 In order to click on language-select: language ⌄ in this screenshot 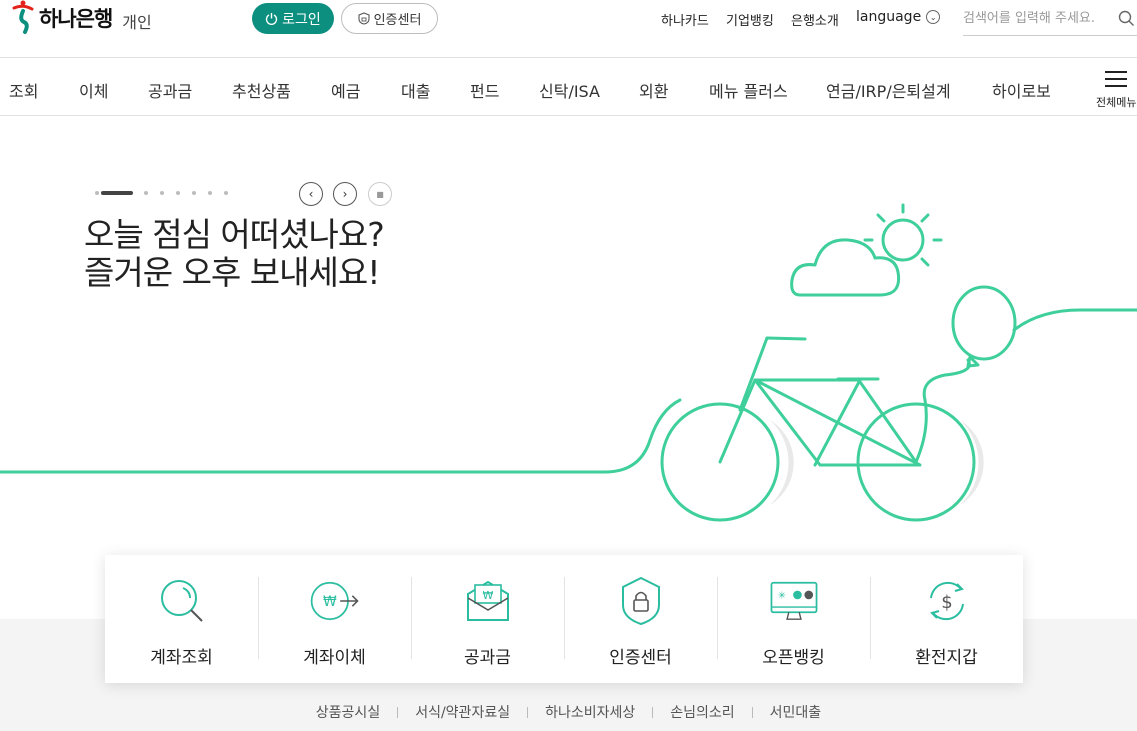, I will do `click(898, 17)`.